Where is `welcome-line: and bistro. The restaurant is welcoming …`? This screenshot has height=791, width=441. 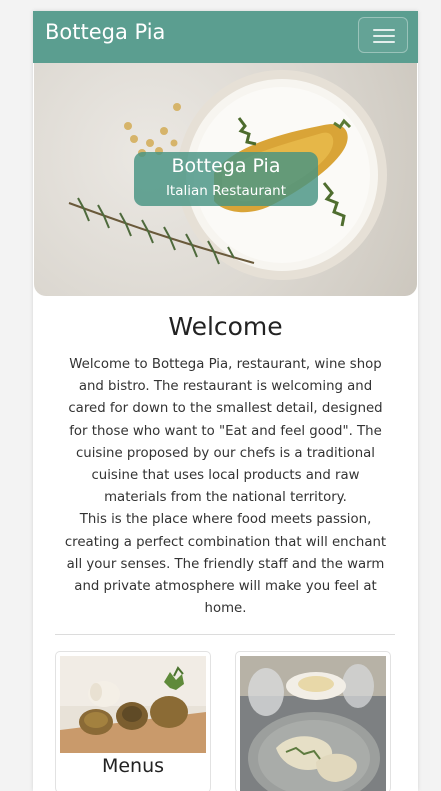 welcome-line: and bistro. The restaurant is welcoming … is located at coordinates (225, 387).